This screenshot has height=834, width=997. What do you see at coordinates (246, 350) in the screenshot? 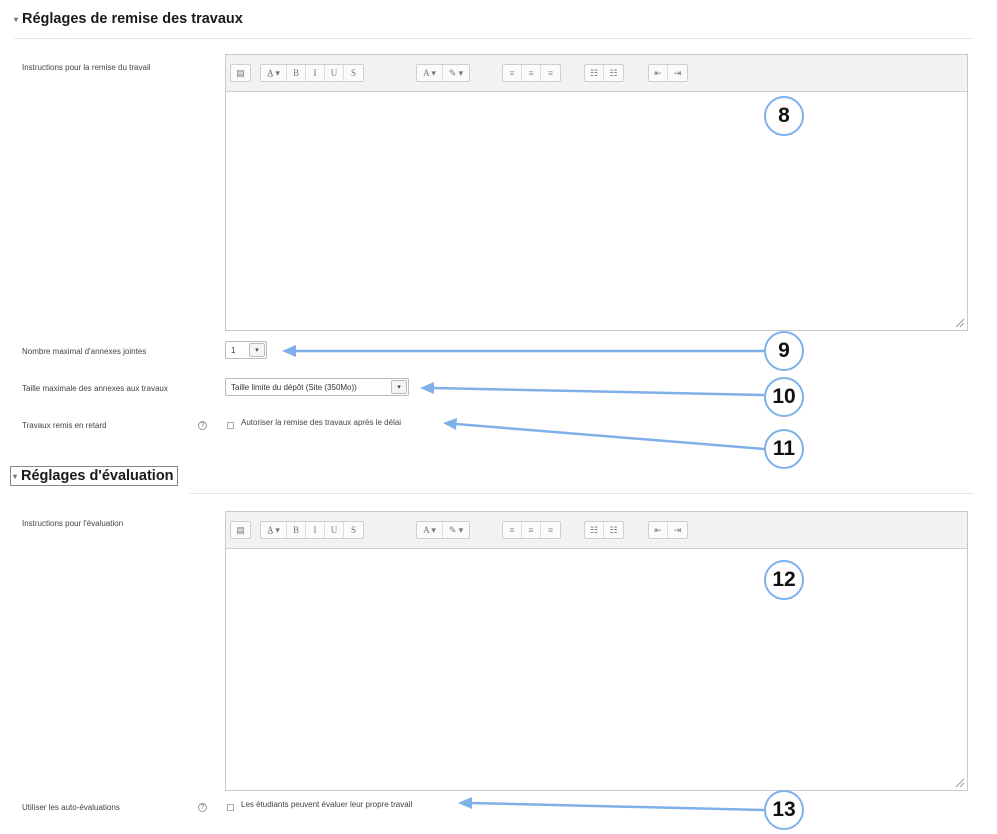
I see `max-files-select: 1 ▾` at bounding box center [246, 350].